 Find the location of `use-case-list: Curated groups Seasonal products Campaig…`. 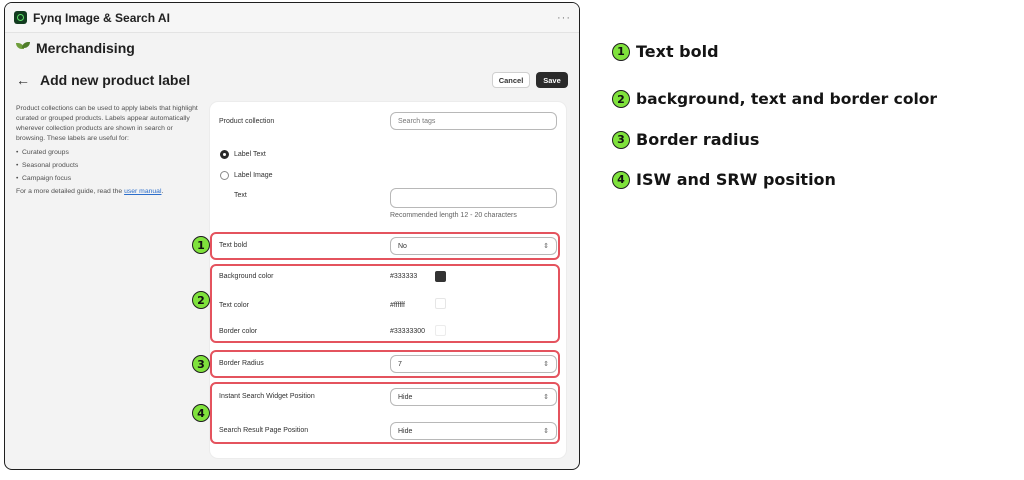

use-case-list: Curated groups Seasonal products Campaig… is located at coordinates (109, 165).